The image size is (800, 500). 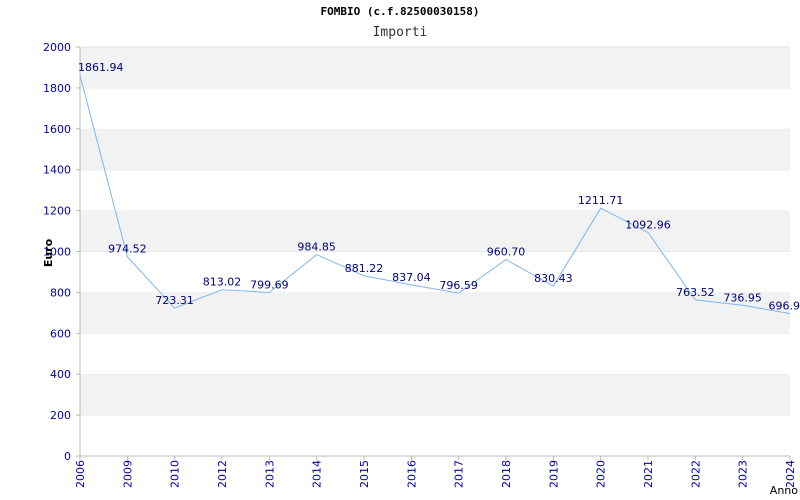 I want to click on y-axis-label: Euro, so click(x=48, y=252).